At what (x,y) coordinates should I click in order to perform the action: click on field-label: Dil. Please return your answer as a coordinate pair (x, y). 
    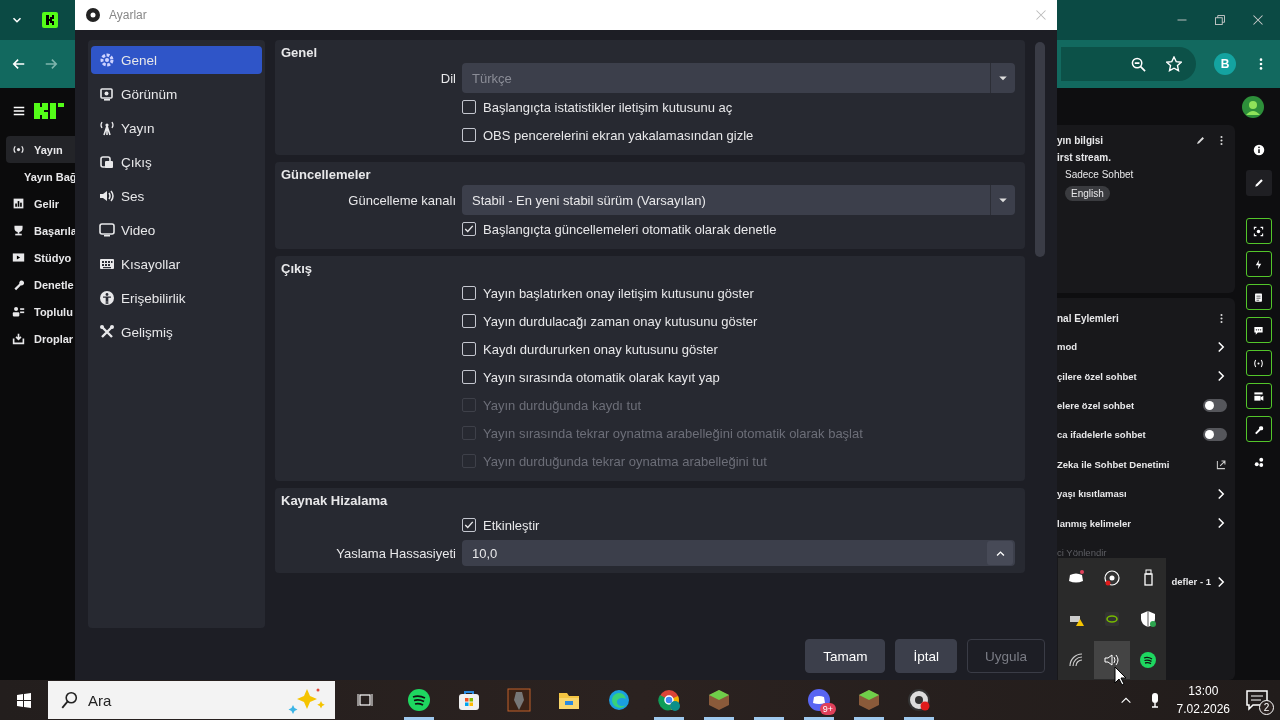
    Looking at the image, I should click on (447, 78).